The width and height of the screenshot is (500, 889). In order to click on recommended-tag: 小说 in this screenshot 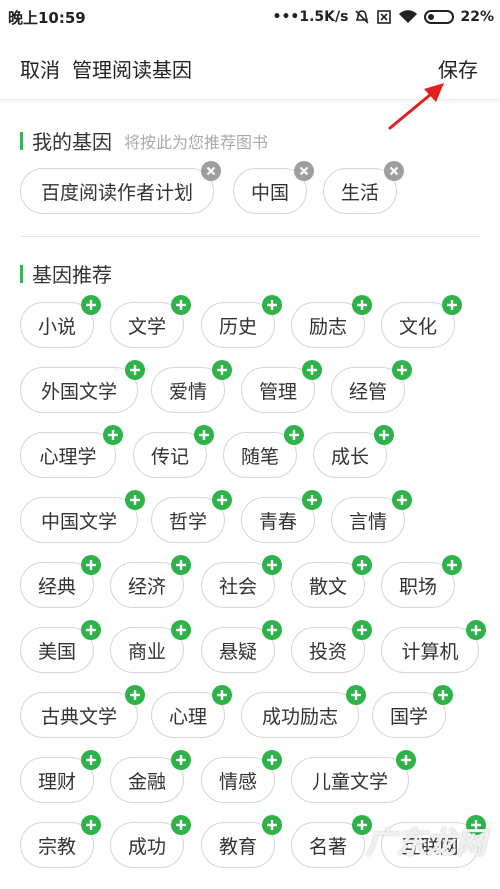, I will do `click(60, 321)`.